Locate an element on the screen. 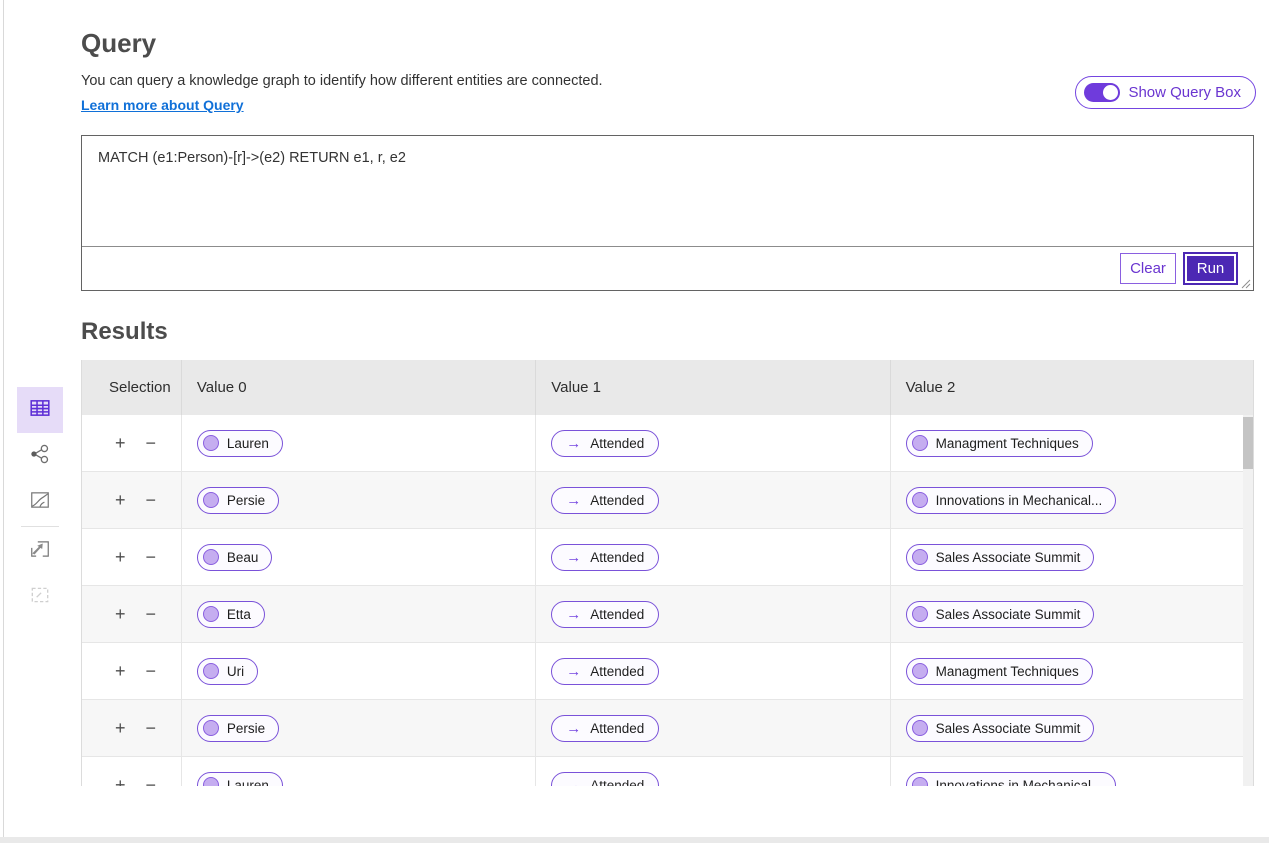 The image size is (1269, 843). entity-chip: Beau is located at coordinates (234, 557).